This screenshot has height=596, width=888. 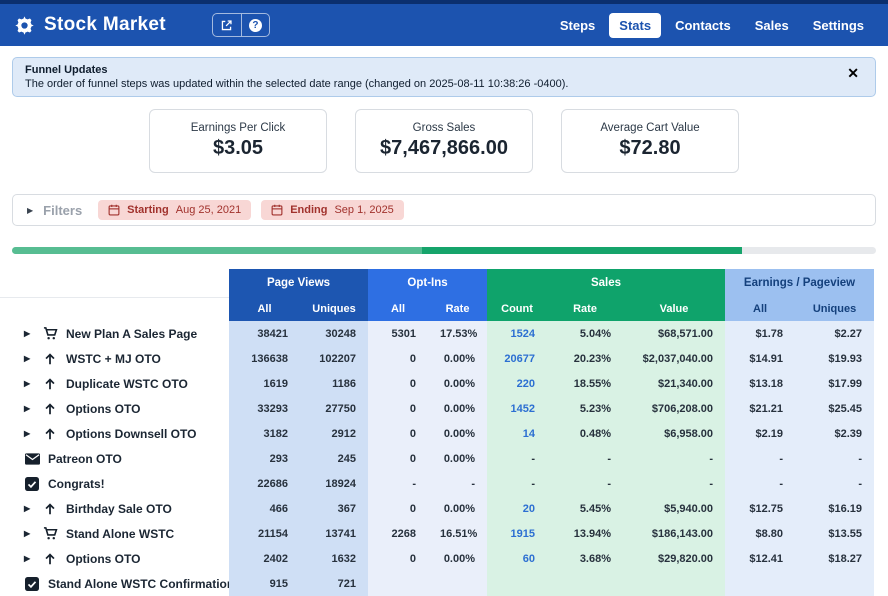 I want to click on pv-uniques-cell: 18924, so click(x=334, y=483).